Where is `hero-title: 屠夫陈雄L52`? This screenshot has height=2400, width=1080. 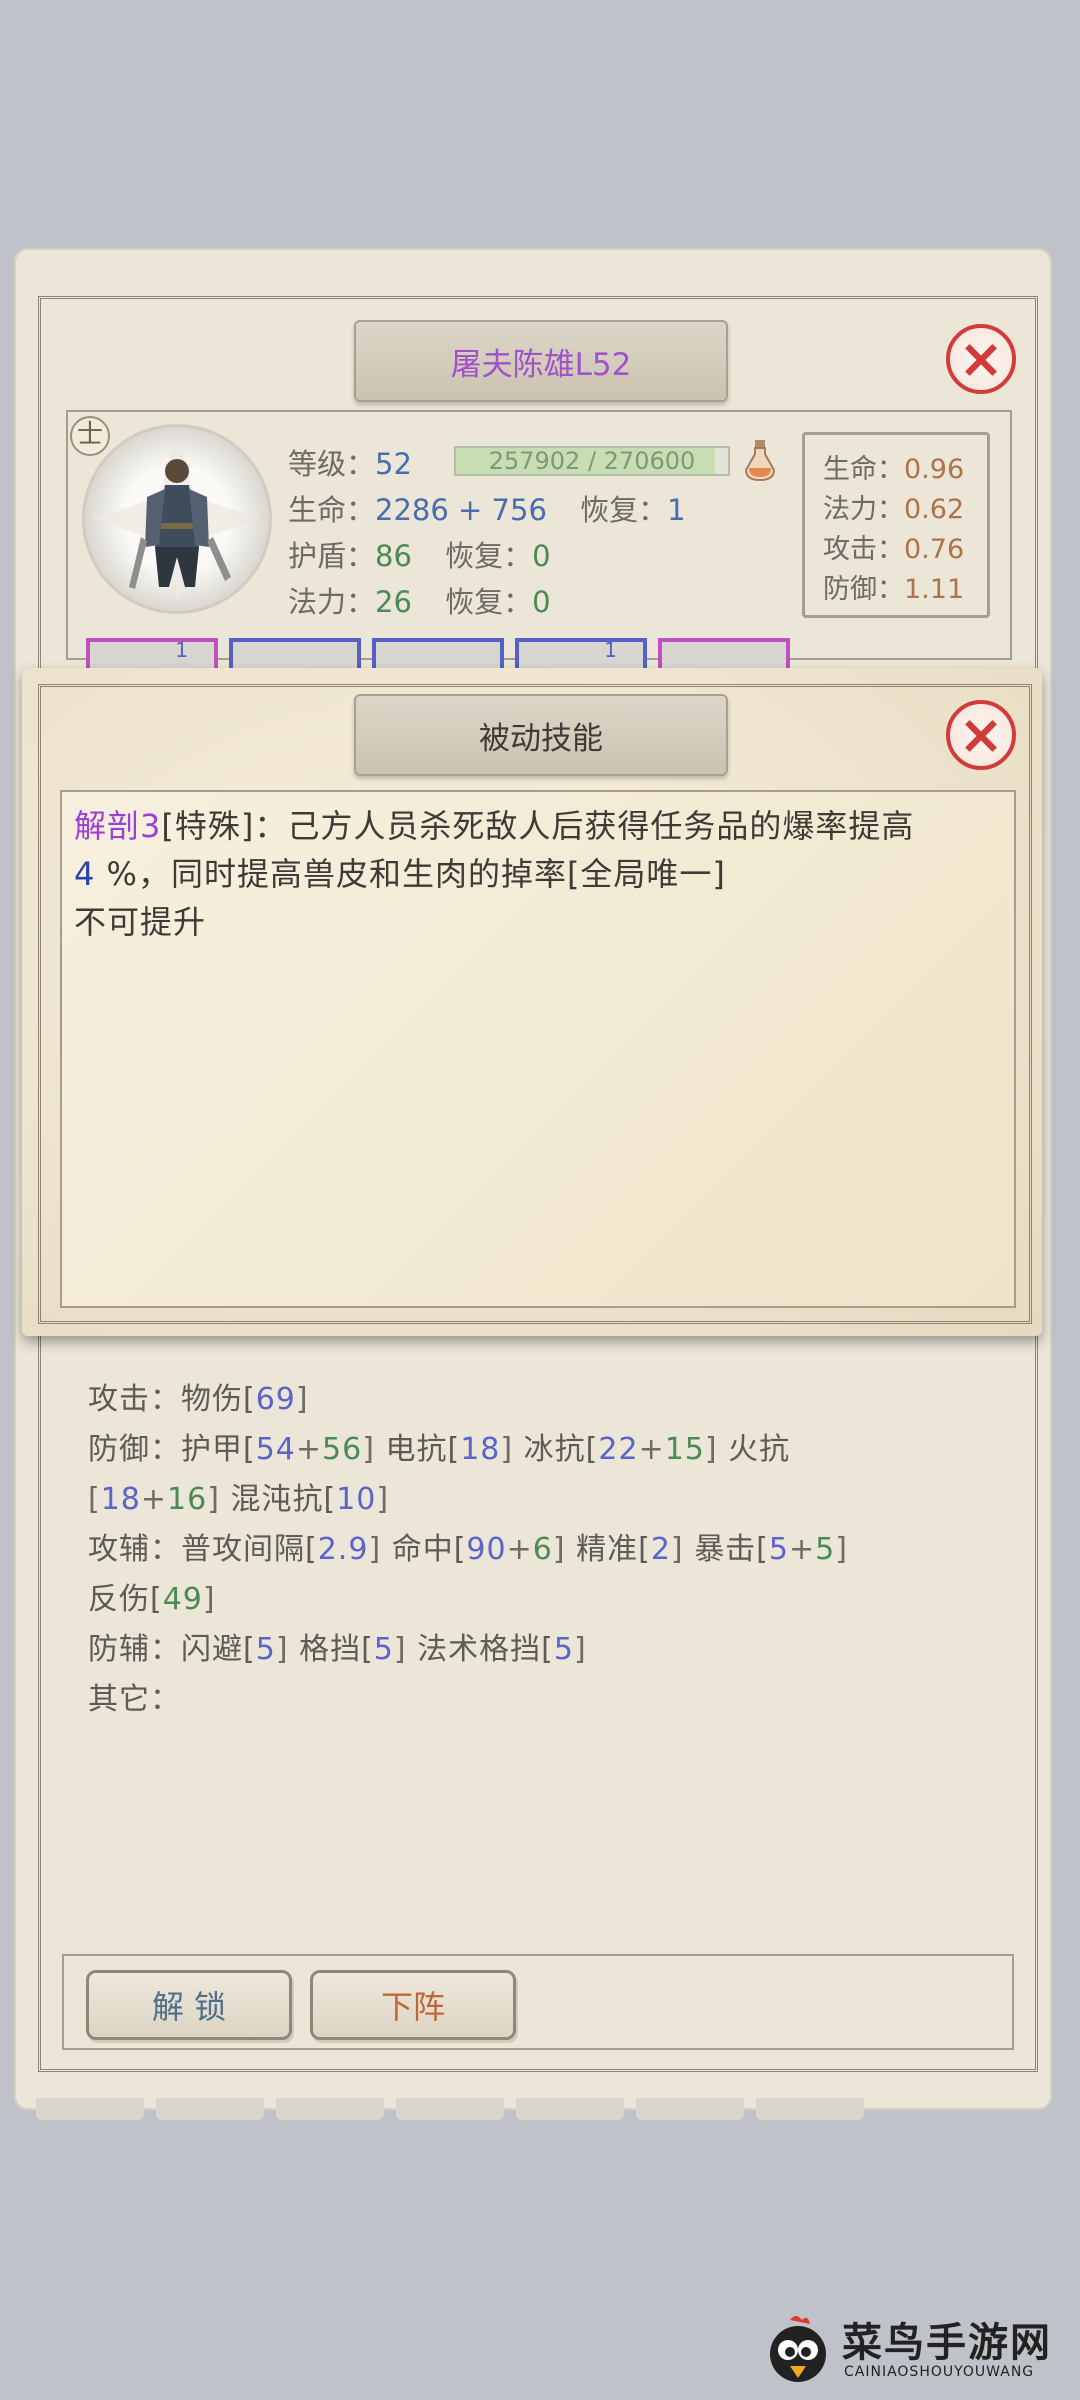 hero-title: 屠夫陈雄L52 is located at coordinates (541, 364).